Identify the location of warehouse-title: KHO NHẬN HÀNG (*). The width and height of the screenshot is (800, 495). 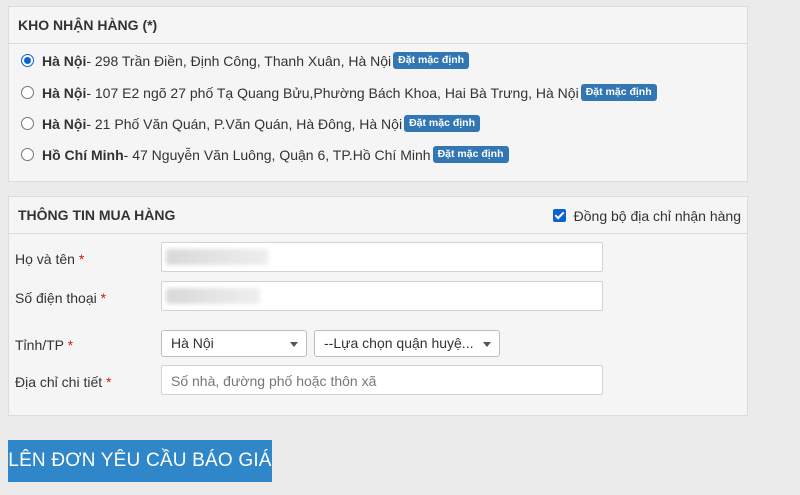
(378, 25).